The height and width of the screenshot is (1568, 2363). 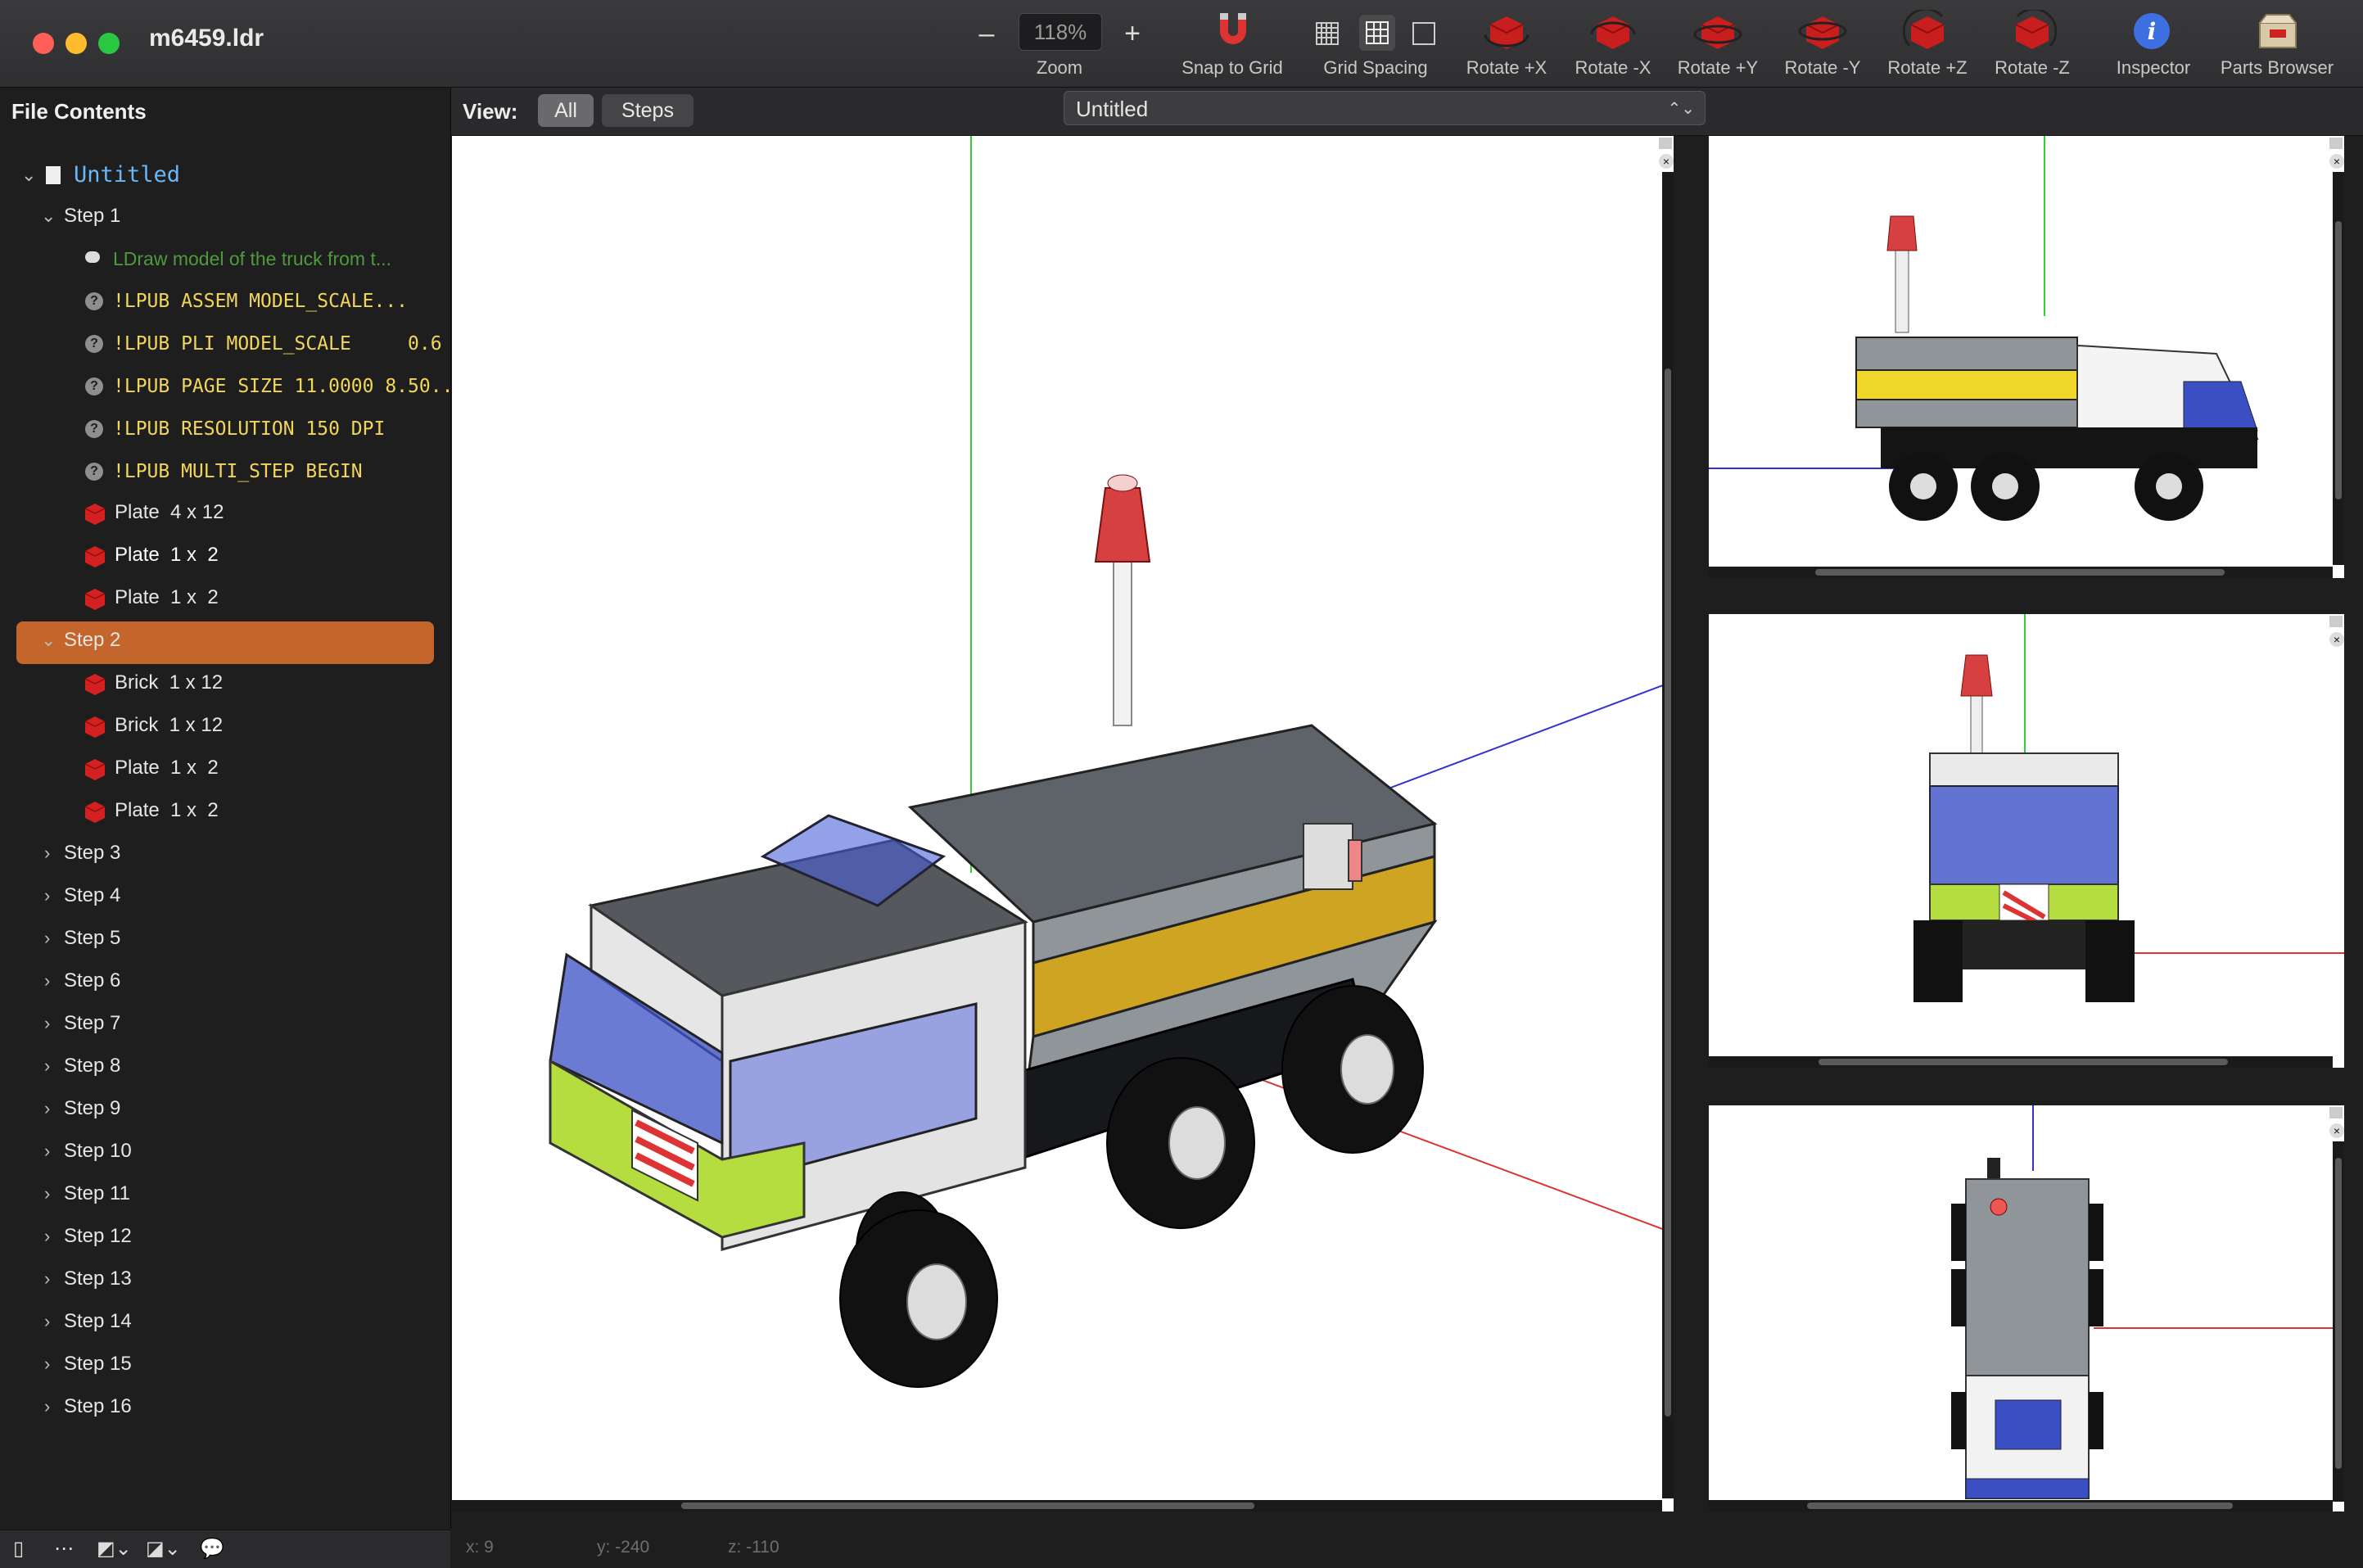 I want to click on side-viewport-front: ×, so click(x=2026, y=357).